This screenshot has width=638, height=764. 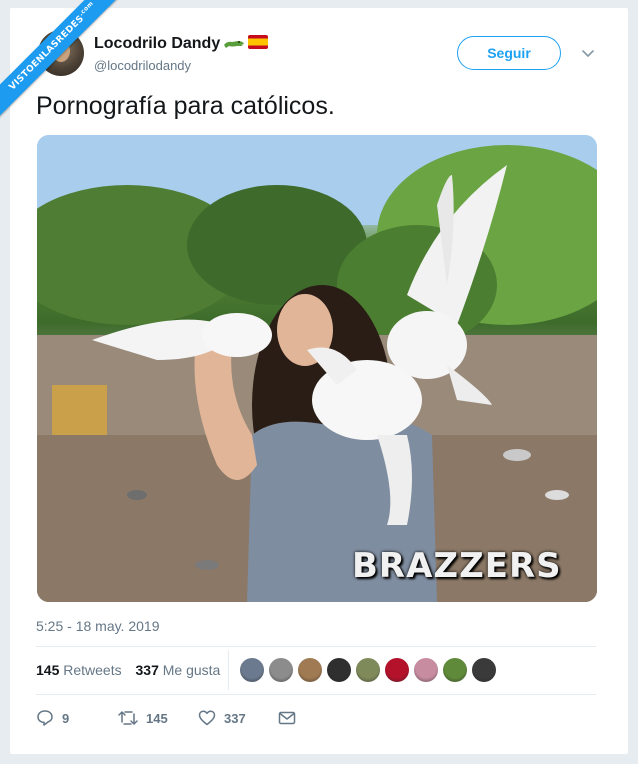 I want to click on divider-bottom, so click(x=316, y=694).